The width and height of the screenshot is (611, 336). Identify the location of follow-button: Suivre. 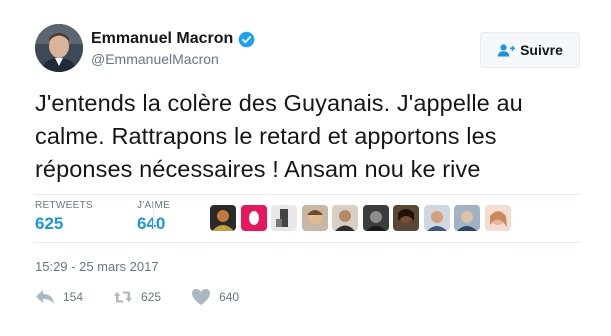
(530, 50).